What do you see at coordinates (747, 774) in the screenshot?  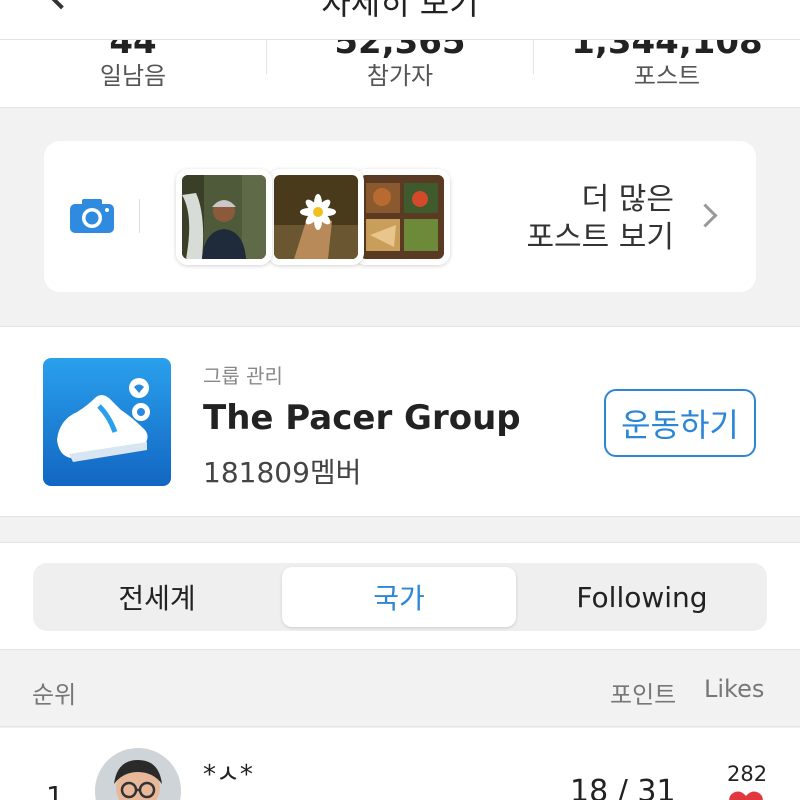 I see `row-likes-count: 282` at bounding box center [747, 774].